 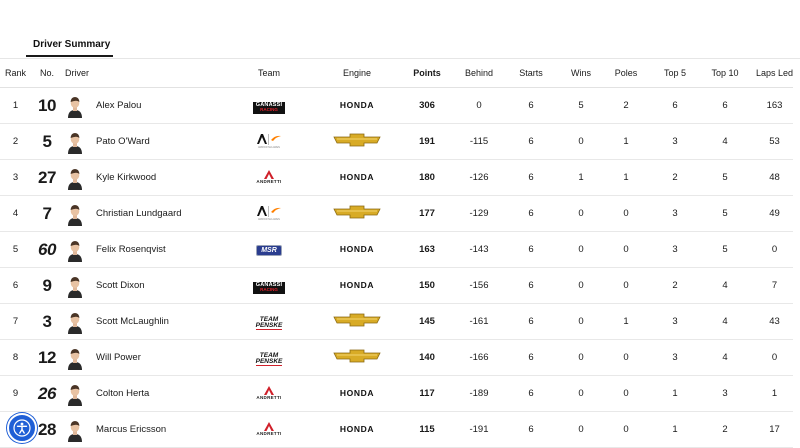 What do you see at coordinates (479, 429) in the screenshot?
I see `behind-cell: -191` at bounding box center [479, 429].